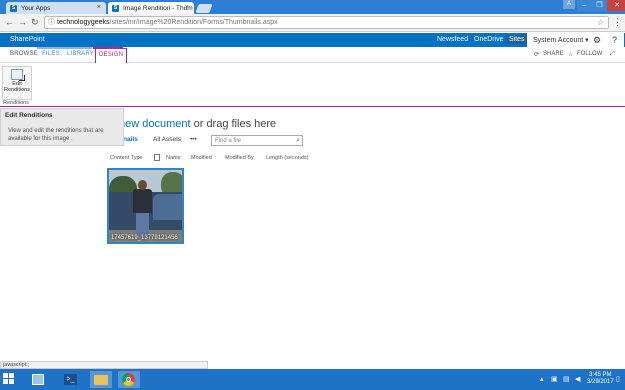 The width and height of the screenshot is (625, 390). What do you see at coordinates (553, 54) in the screenshot?
I see `share-button: SHARE` at bounding box center [553, 54].